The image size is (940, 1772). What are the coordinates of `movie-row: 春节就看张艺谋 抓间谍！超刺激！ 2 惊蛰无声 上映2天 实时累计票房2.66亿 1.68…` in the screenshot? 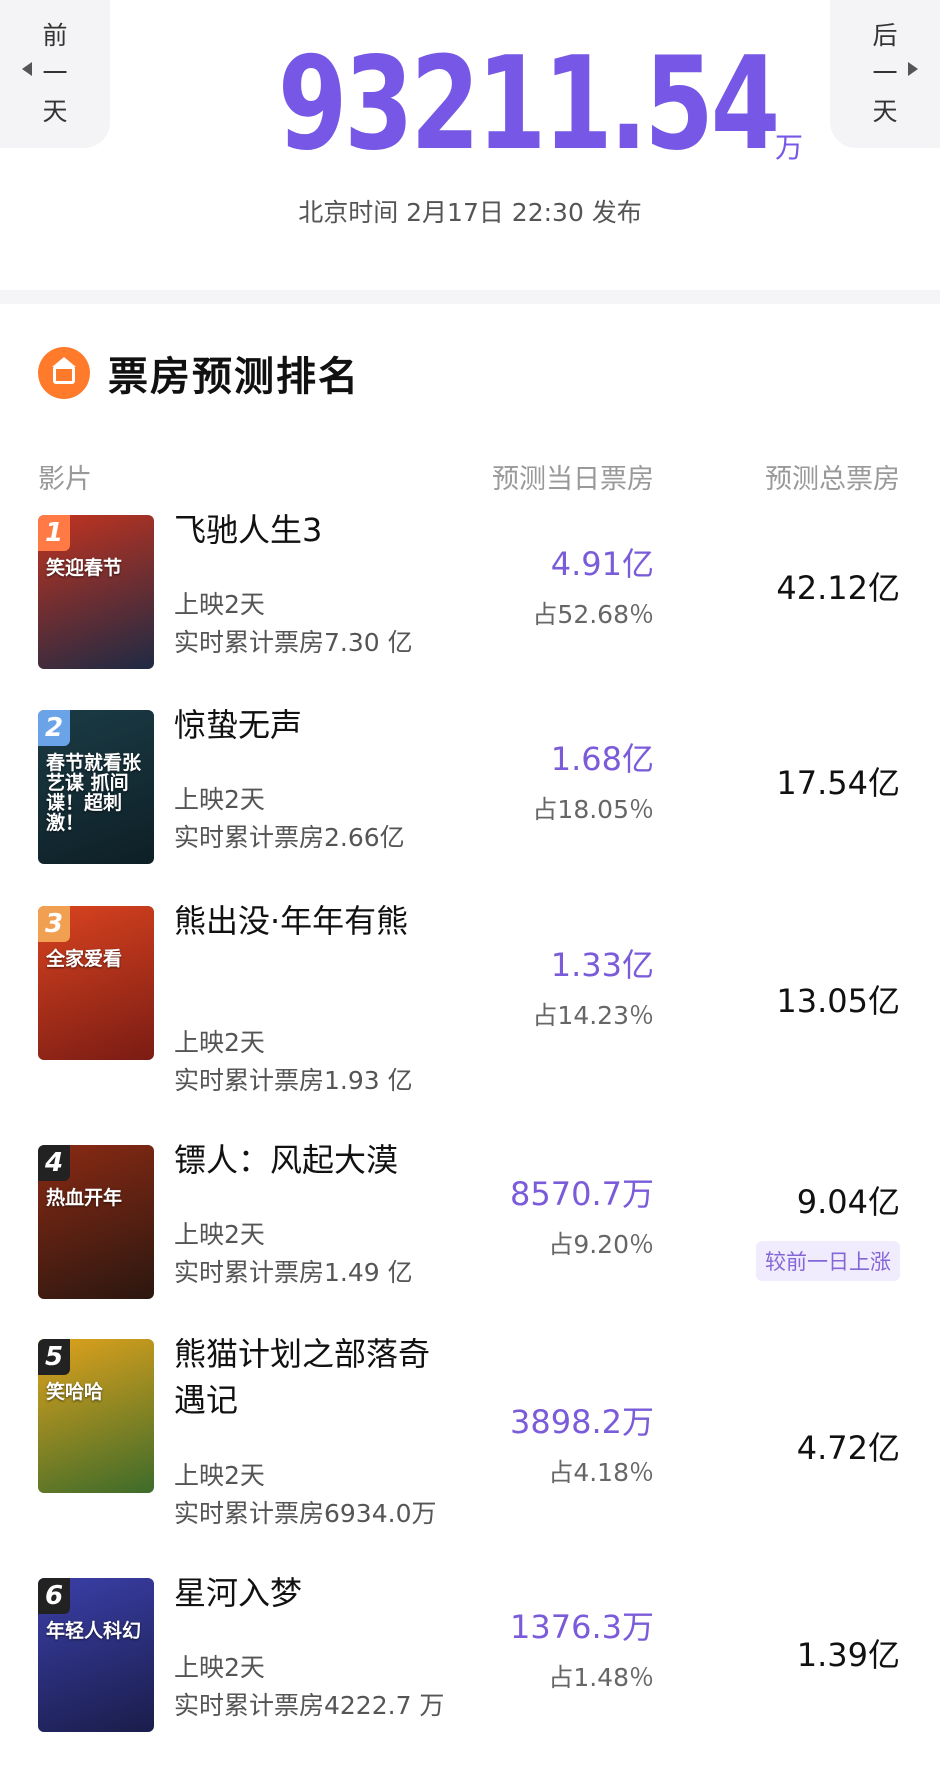 It's located at (470, 793).